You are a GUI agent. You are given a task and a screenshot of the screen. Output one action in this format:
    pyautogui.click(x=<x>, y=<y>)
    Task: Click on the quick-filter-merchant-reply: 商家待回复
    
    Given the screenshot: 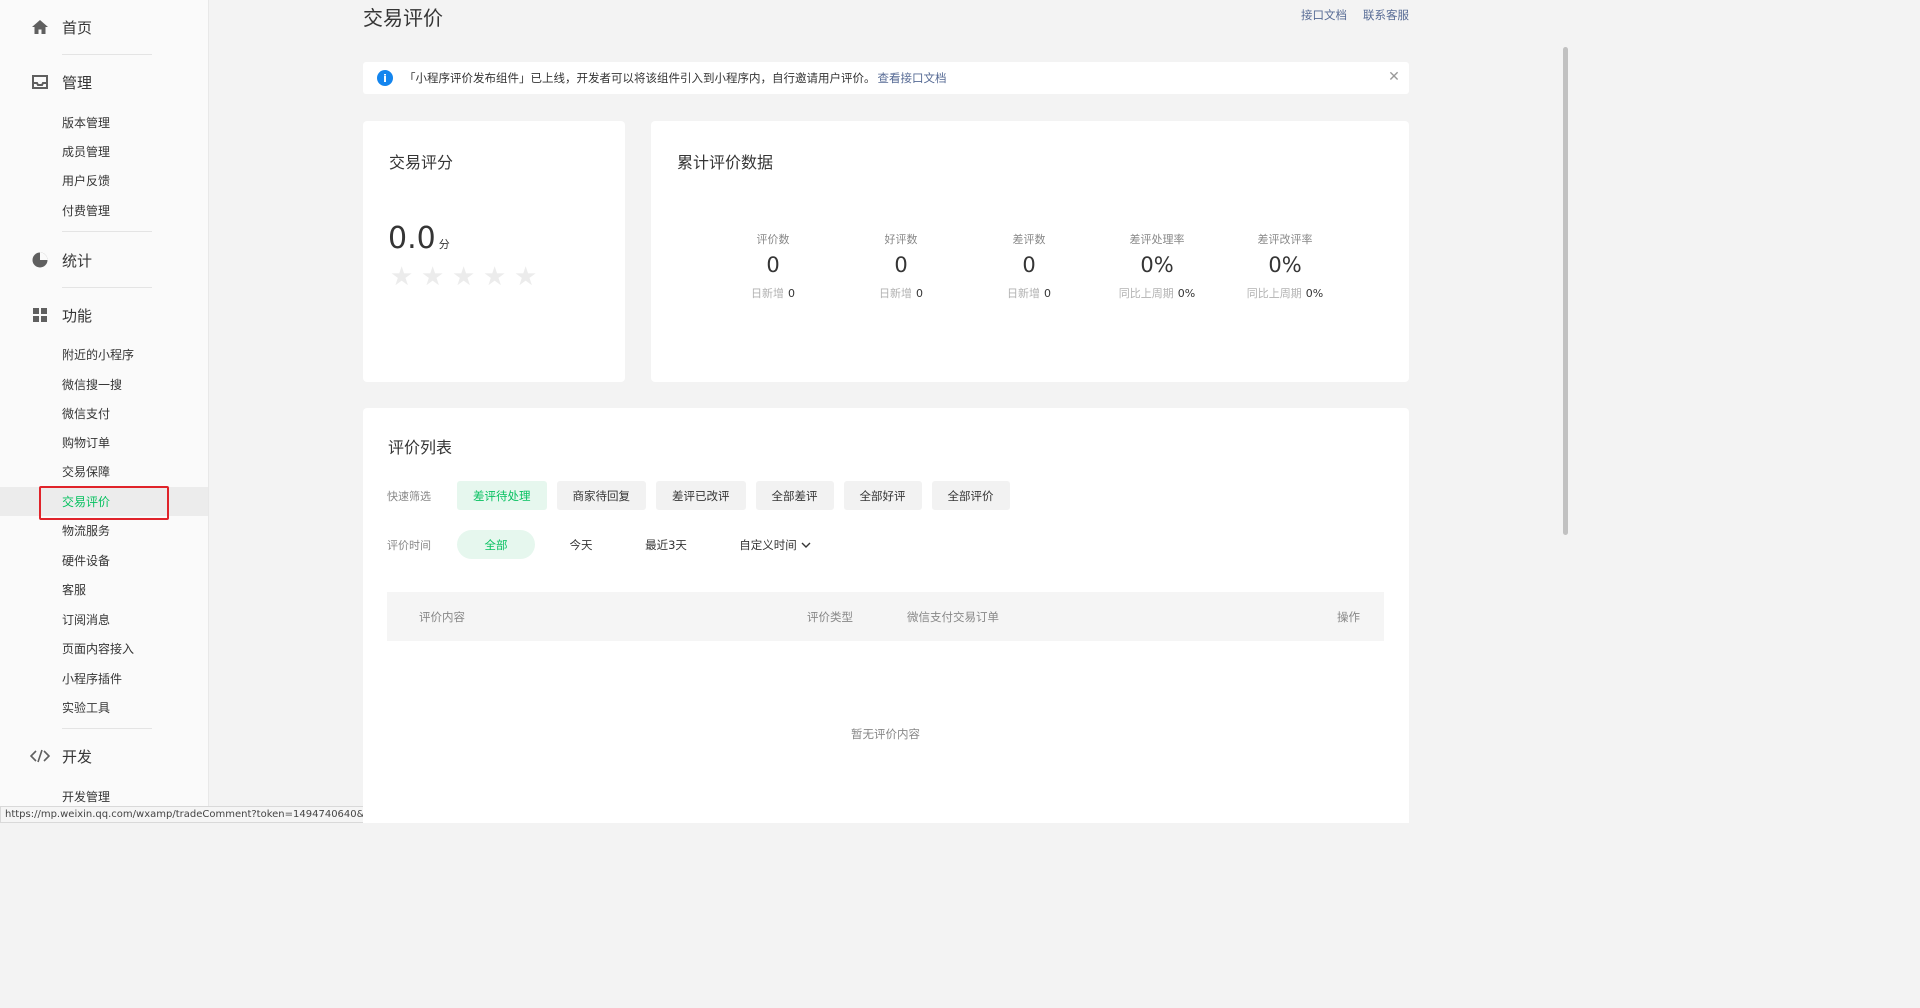 What is the action you would take?
    pyautogui.click(x=601, y=495)
    